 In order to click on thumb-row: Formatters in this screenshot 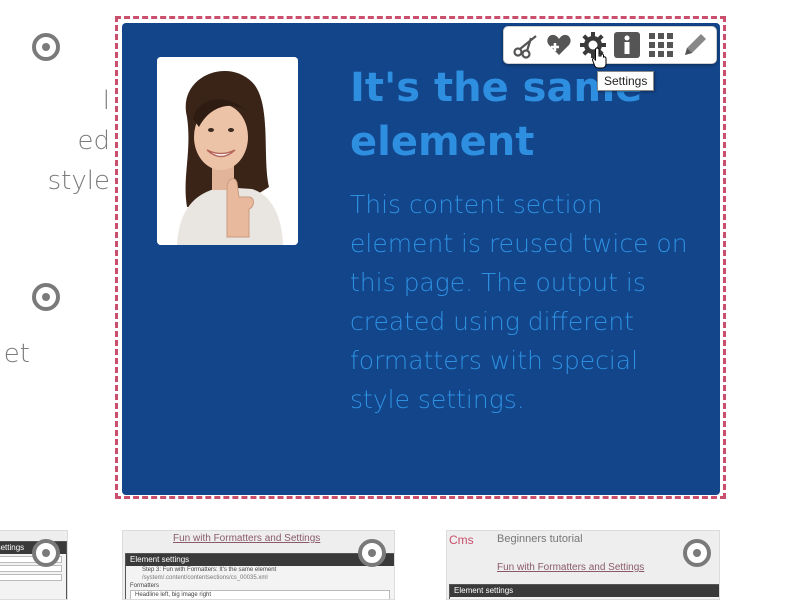, I will do `click(145, 586)`.